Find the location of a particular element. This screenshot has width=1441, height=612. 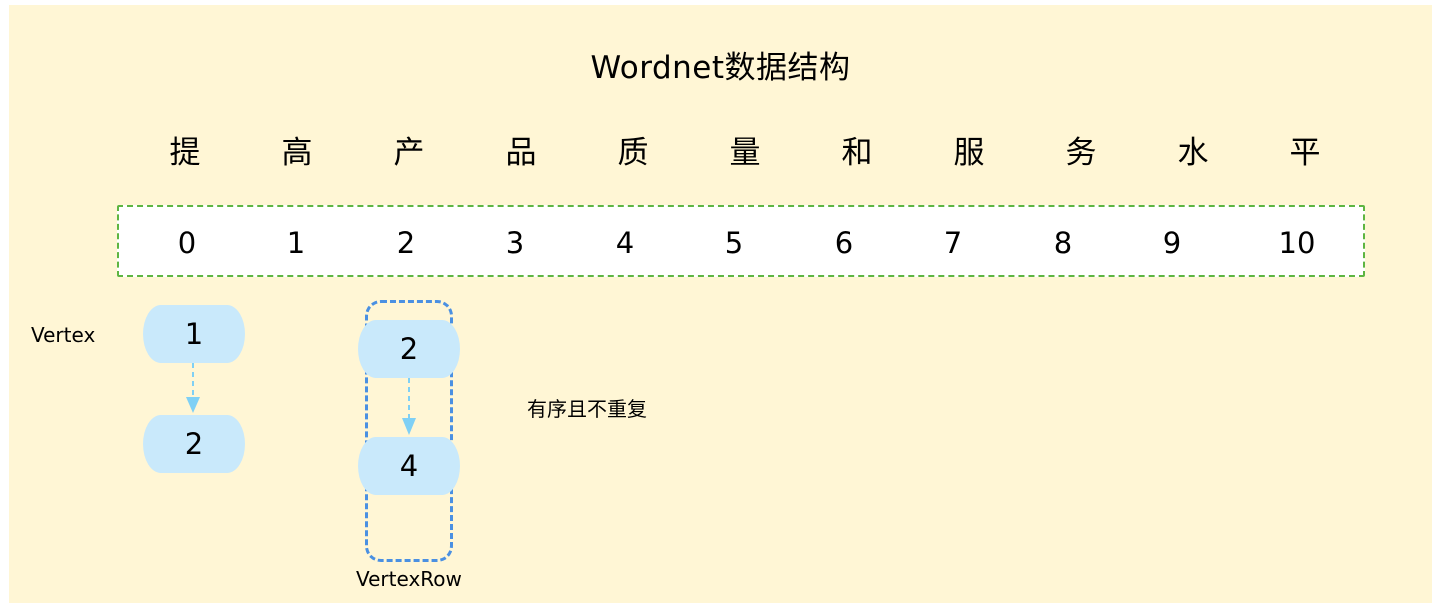

arrows-layer is located at coordinates (301, 399).